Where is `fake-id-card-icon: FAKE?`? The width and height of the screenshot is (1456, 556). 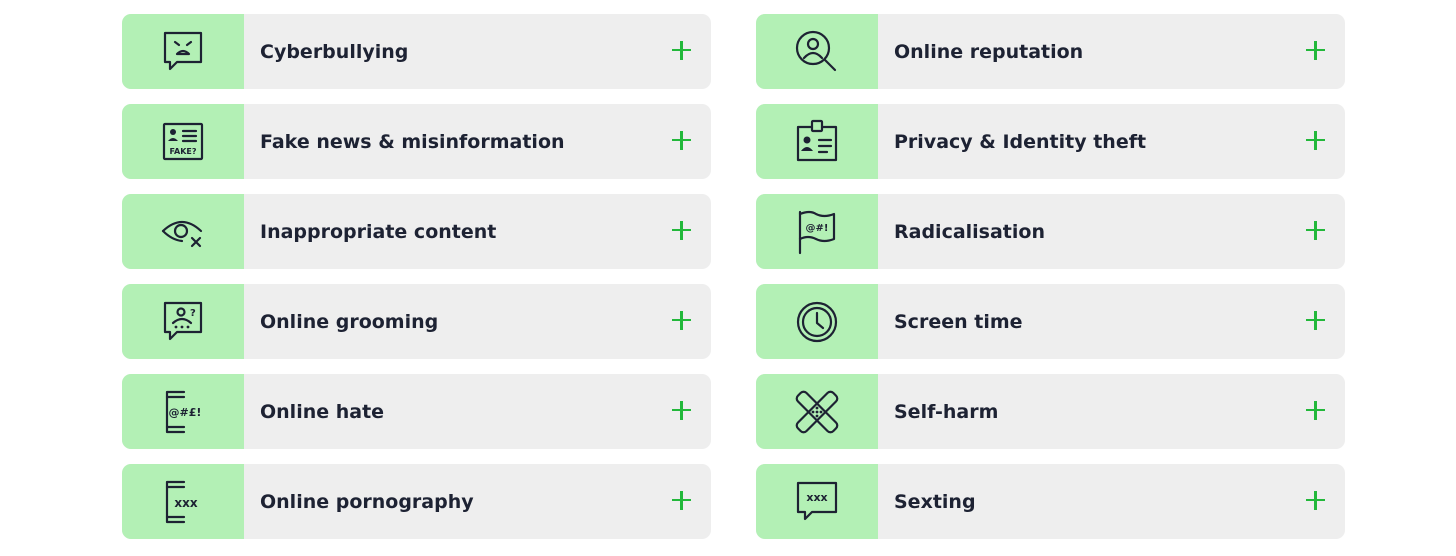
fake-id-card-icon: FAKE? is located at coordinates (183, 141).